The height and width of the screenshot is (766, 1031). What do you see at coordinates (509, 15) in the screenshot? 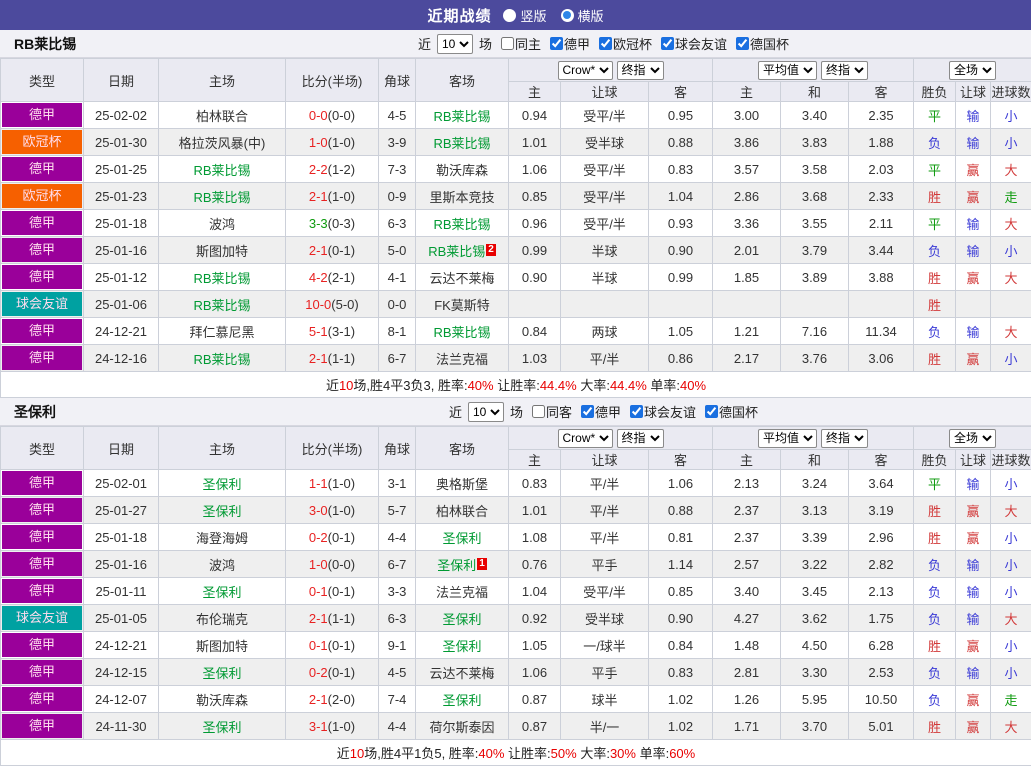
I see `radio-vertical-icon` at bounding box center [509, 15].